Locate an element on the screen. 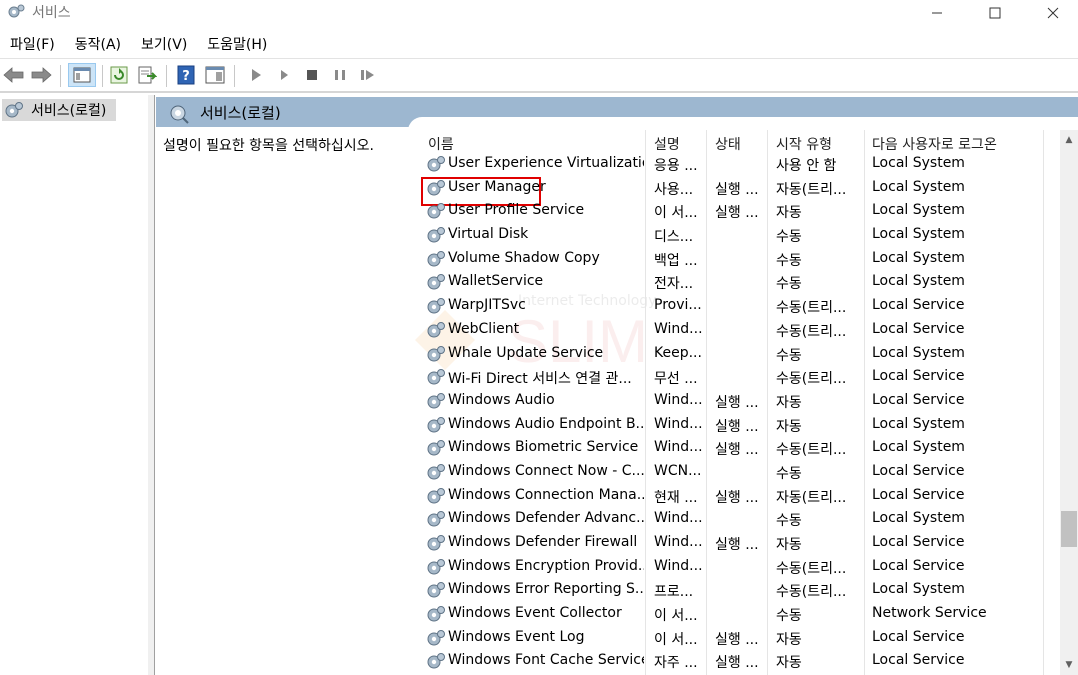  scroll-up-button: ▲ is located at coordinates (1069, 140).